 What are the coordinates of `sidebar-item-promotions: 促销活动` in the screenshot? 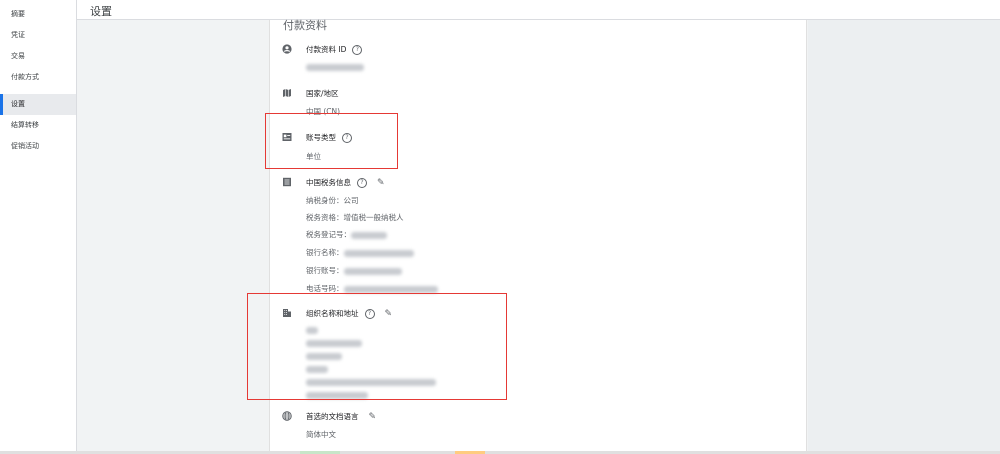 It's located at (38, 146).